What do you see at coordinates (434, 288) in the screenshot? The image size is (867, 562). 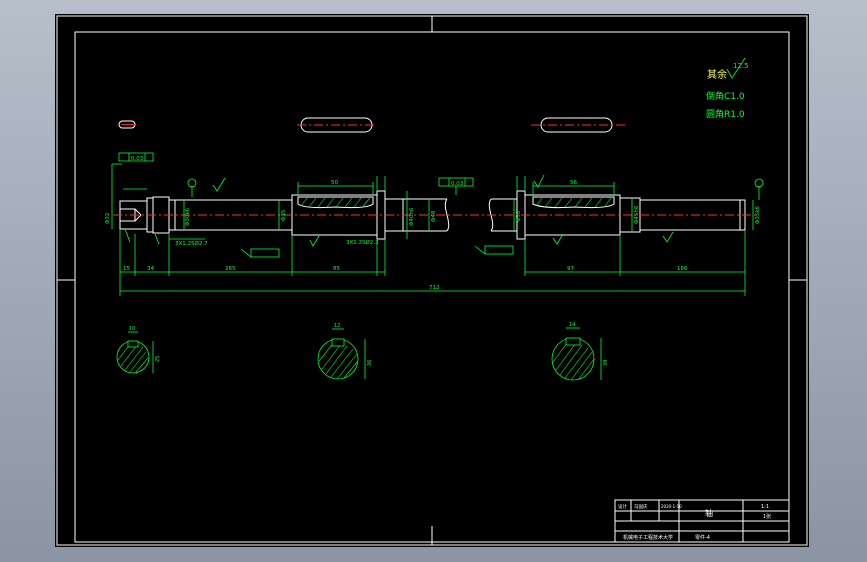 I see `dim-overall: 712` at bounding box center [434, 288].